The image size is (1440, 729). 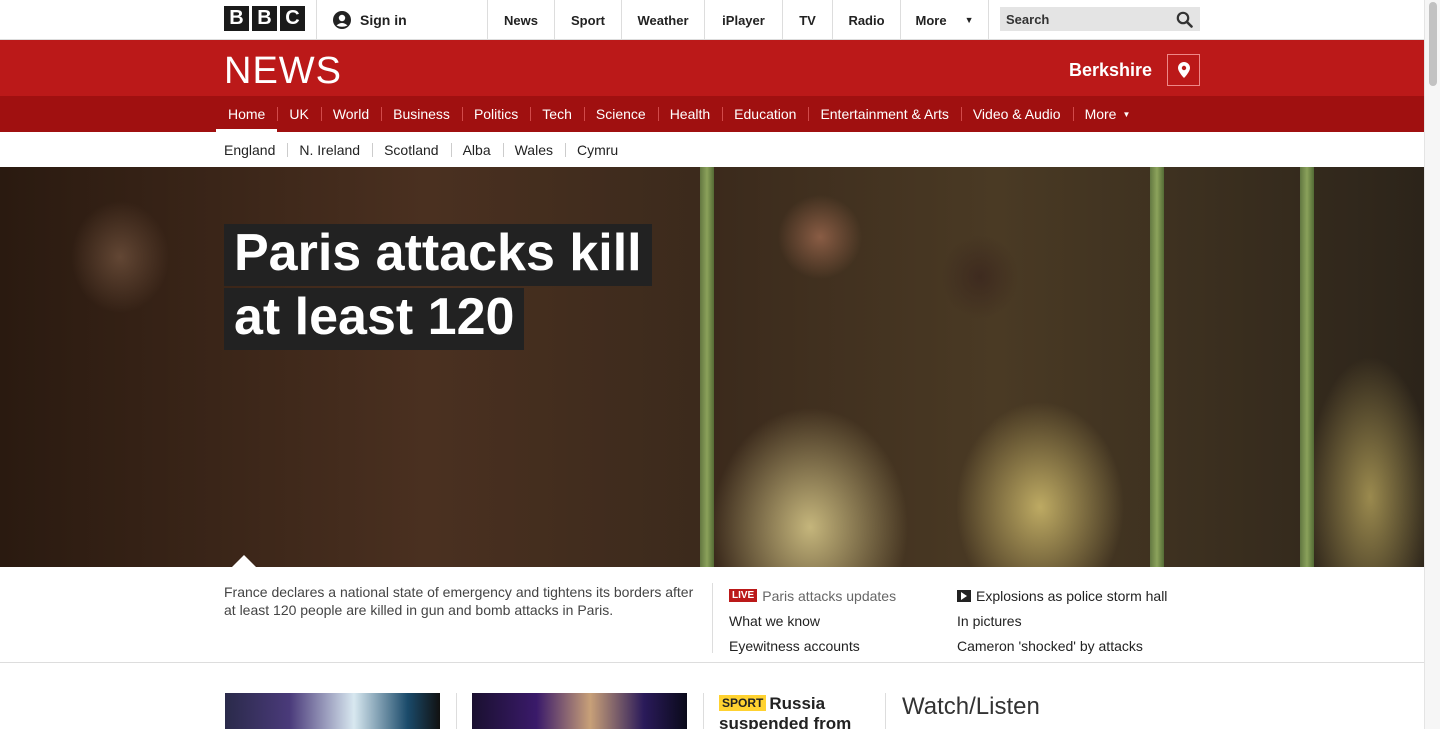 What do you see at coordinates (1028, 19) in the screenshot?
I see `search-placeholder: Search` at bounding box center [1028, 19].